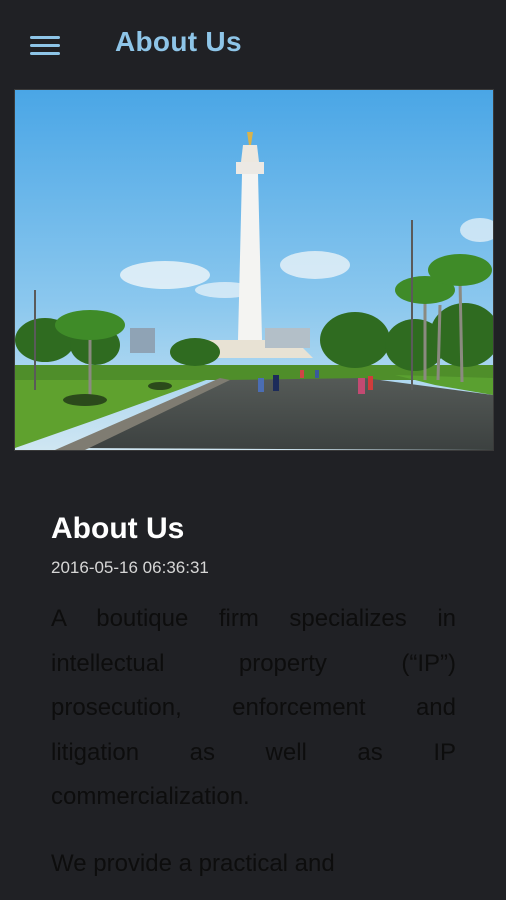  What do you see at coordinates (253, 45) in the screenshot?
I see `app-bar: About Us` at bounding box center [253, 45].